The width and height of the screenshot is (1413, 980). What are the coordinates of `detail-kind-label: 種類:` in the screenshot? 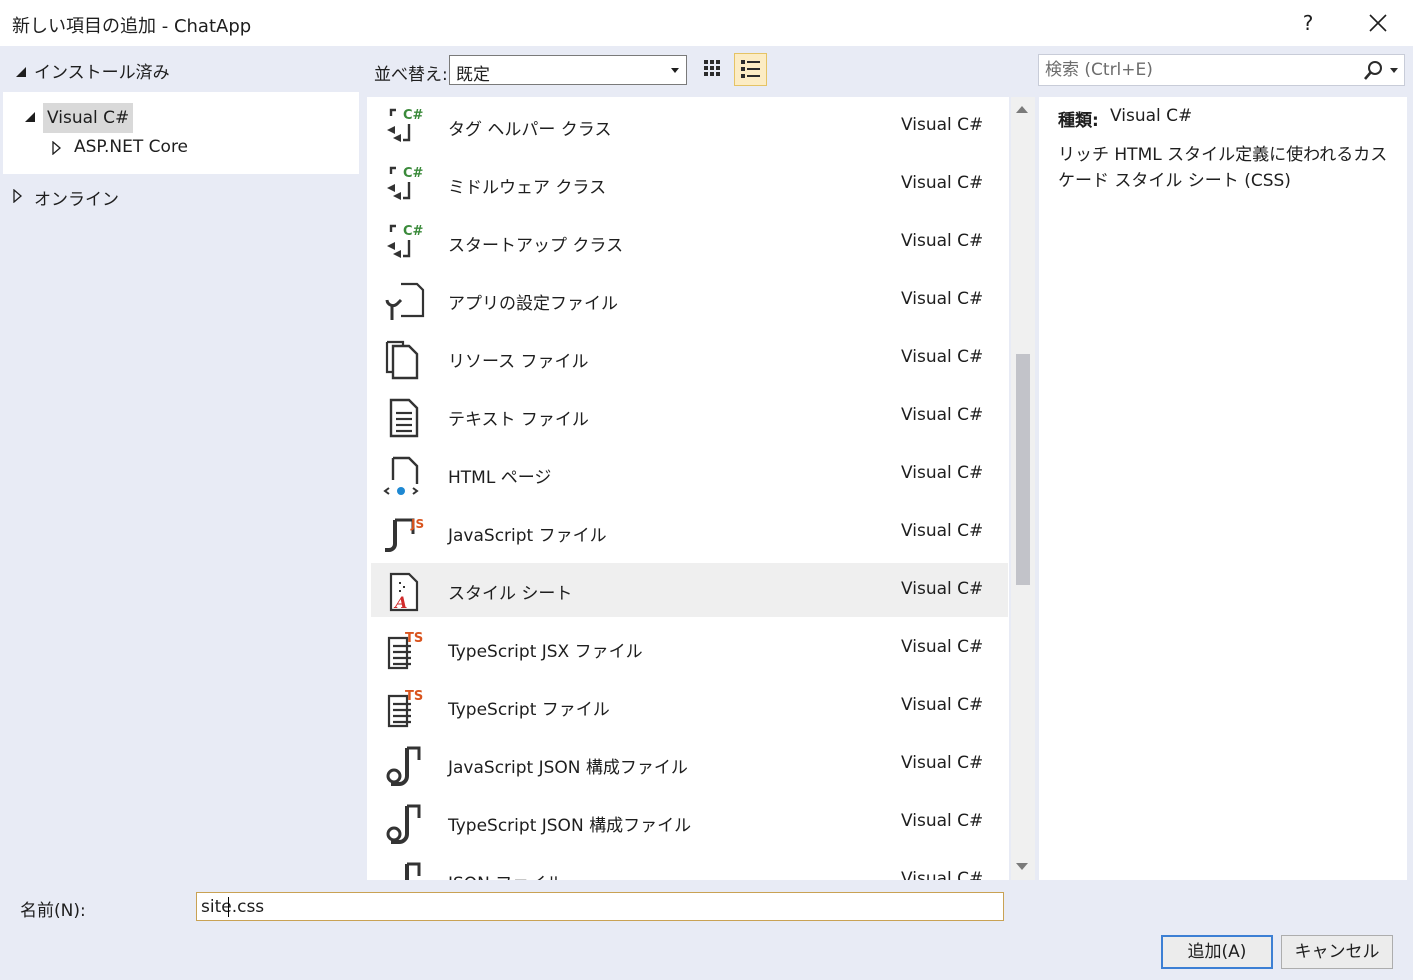 It's located at (1078, 121).